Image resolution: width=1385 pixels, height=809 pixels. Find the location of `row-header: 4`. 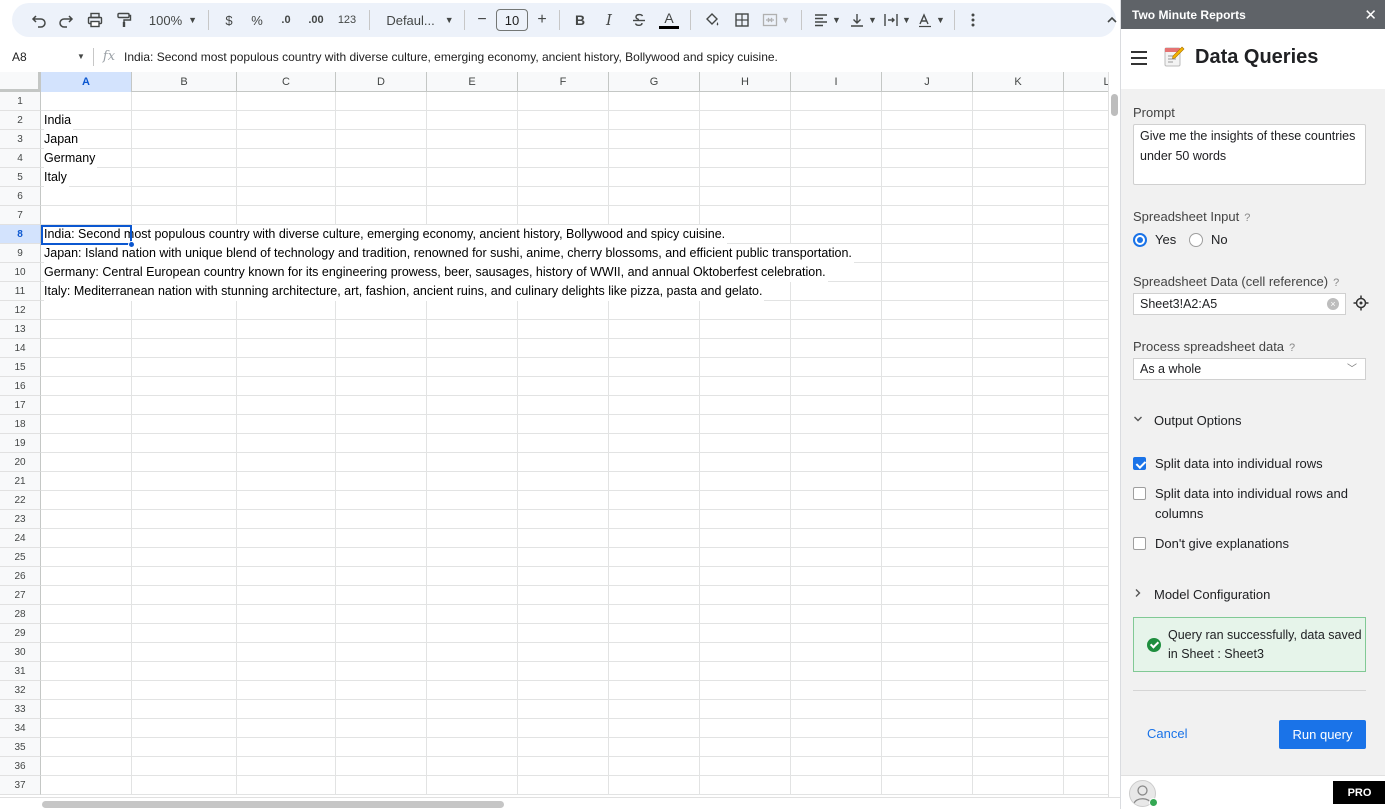

row-header: 4 is located at coordinates (20, 158).